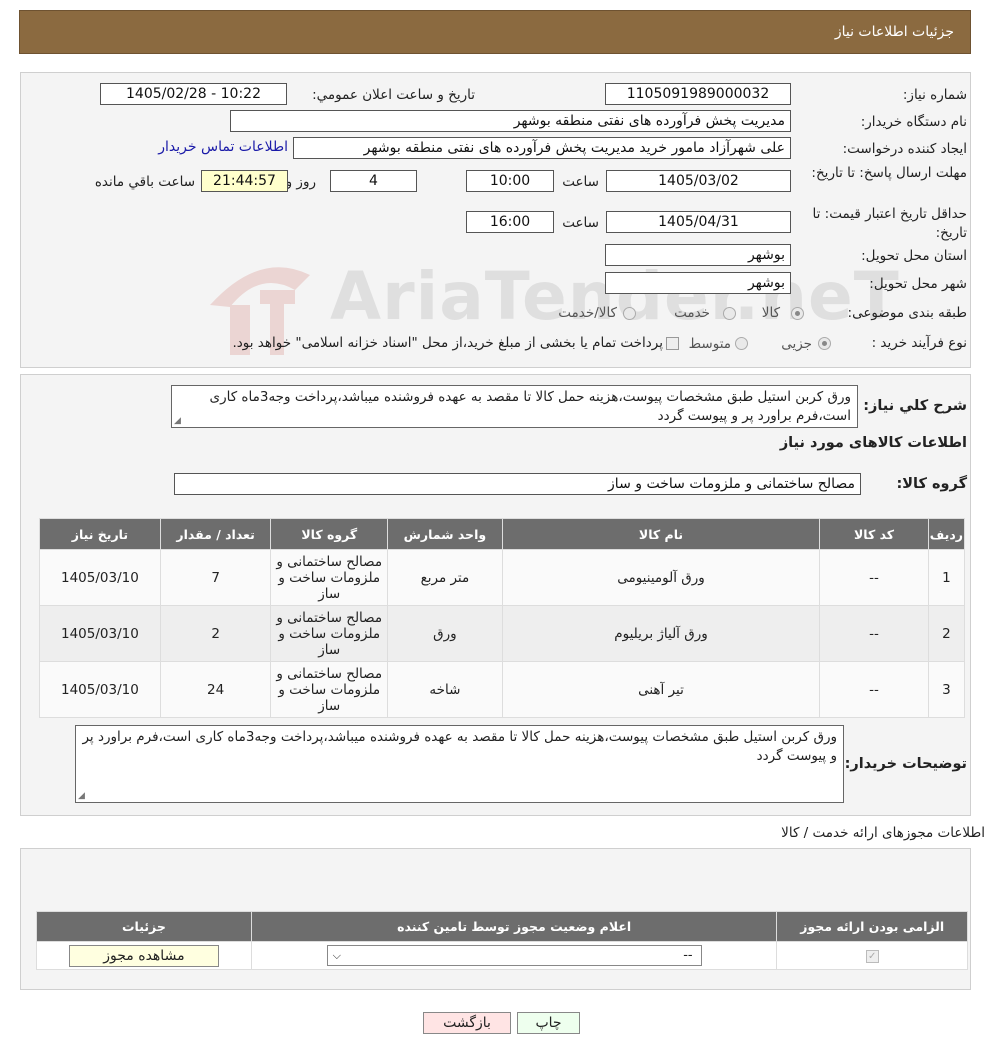 The width and height of the screenshot is (985, 1055). I want to click on cell-name: تیر آهنی, so click(661, 689).